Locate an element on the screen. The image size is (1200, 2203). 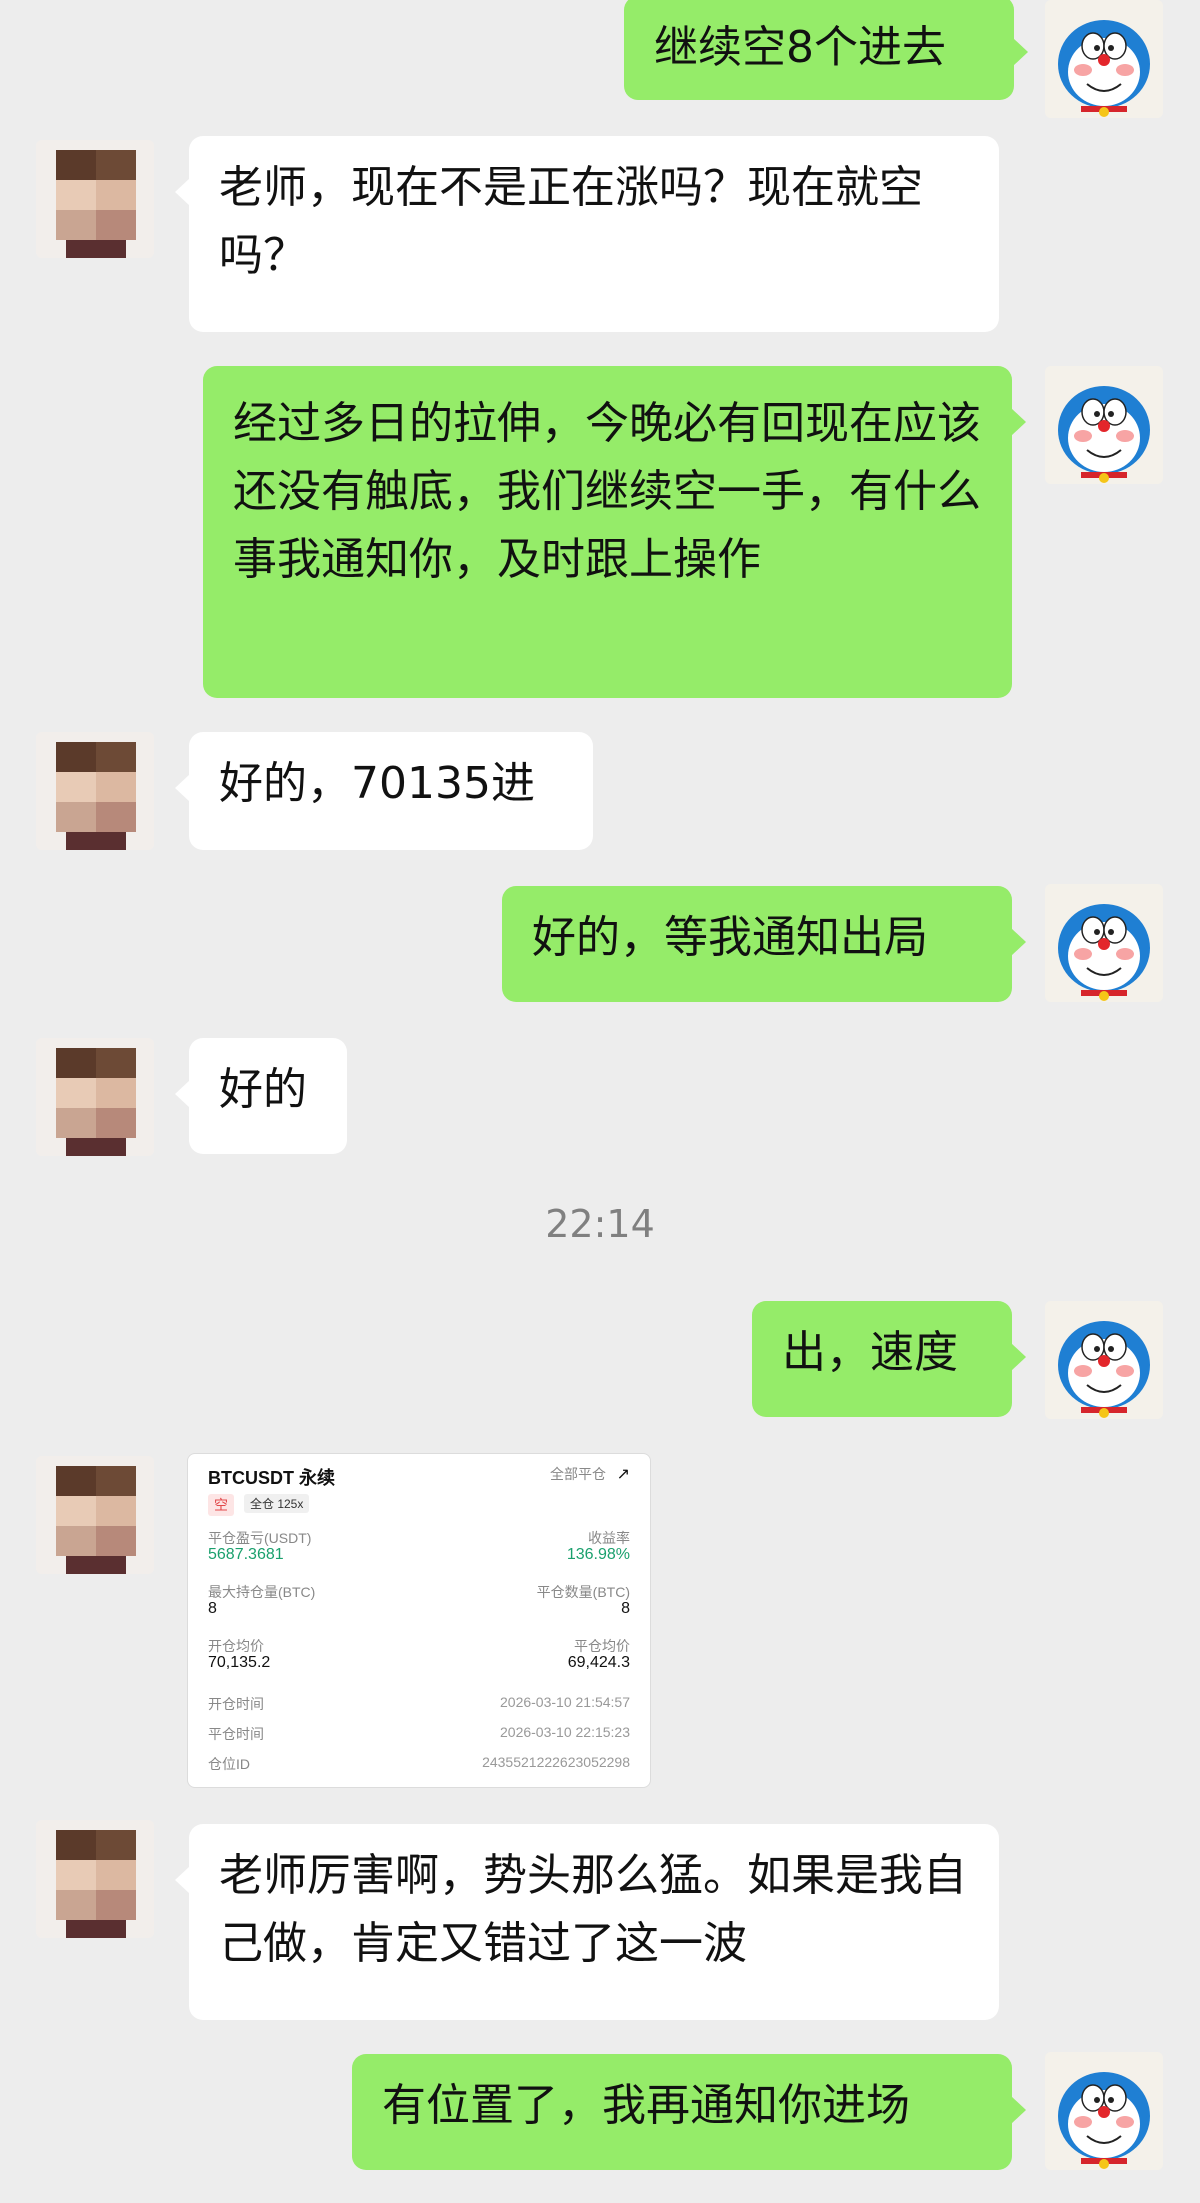
message-bubble-received: 好的，70135进 is located at coordinates (384, 791).